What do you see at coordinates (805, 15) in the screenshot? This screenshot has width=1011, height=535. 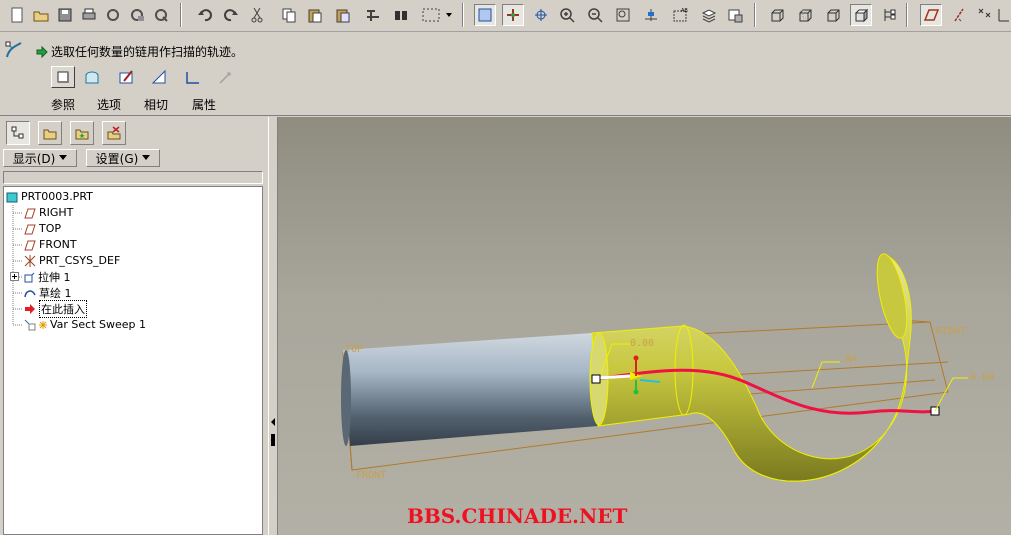 I see `hidden-line-icon` at bounding box center [805, 15].